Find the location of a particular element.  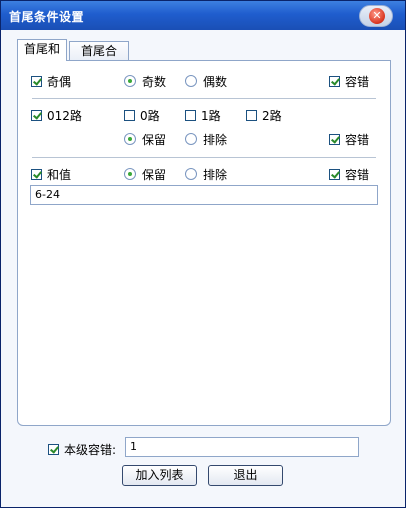

route-exclude-option: 排除 is located at coordinates (206, 139).